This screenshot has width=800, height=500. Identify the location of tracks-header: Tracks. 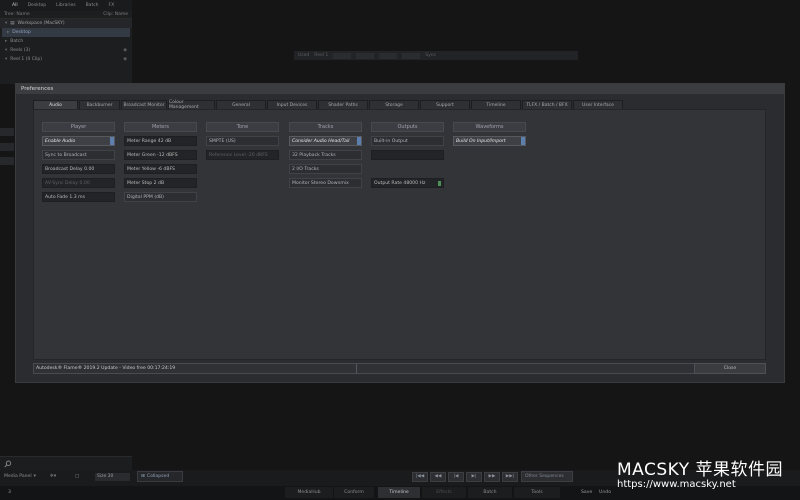
(325, 127).